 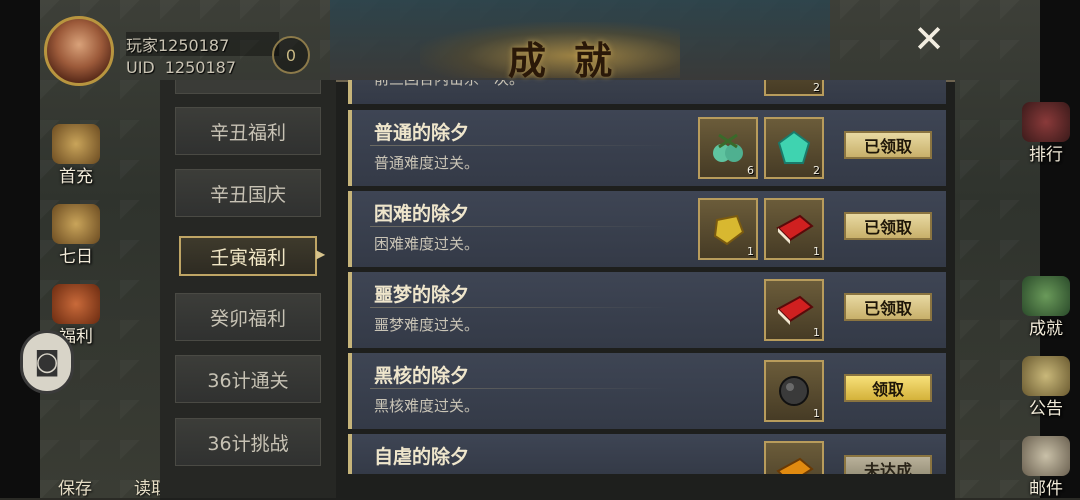 What do you see at coordinates (76, 304) in the screenshot?
I see `welfare-icon` at bounding box center [76, 304].